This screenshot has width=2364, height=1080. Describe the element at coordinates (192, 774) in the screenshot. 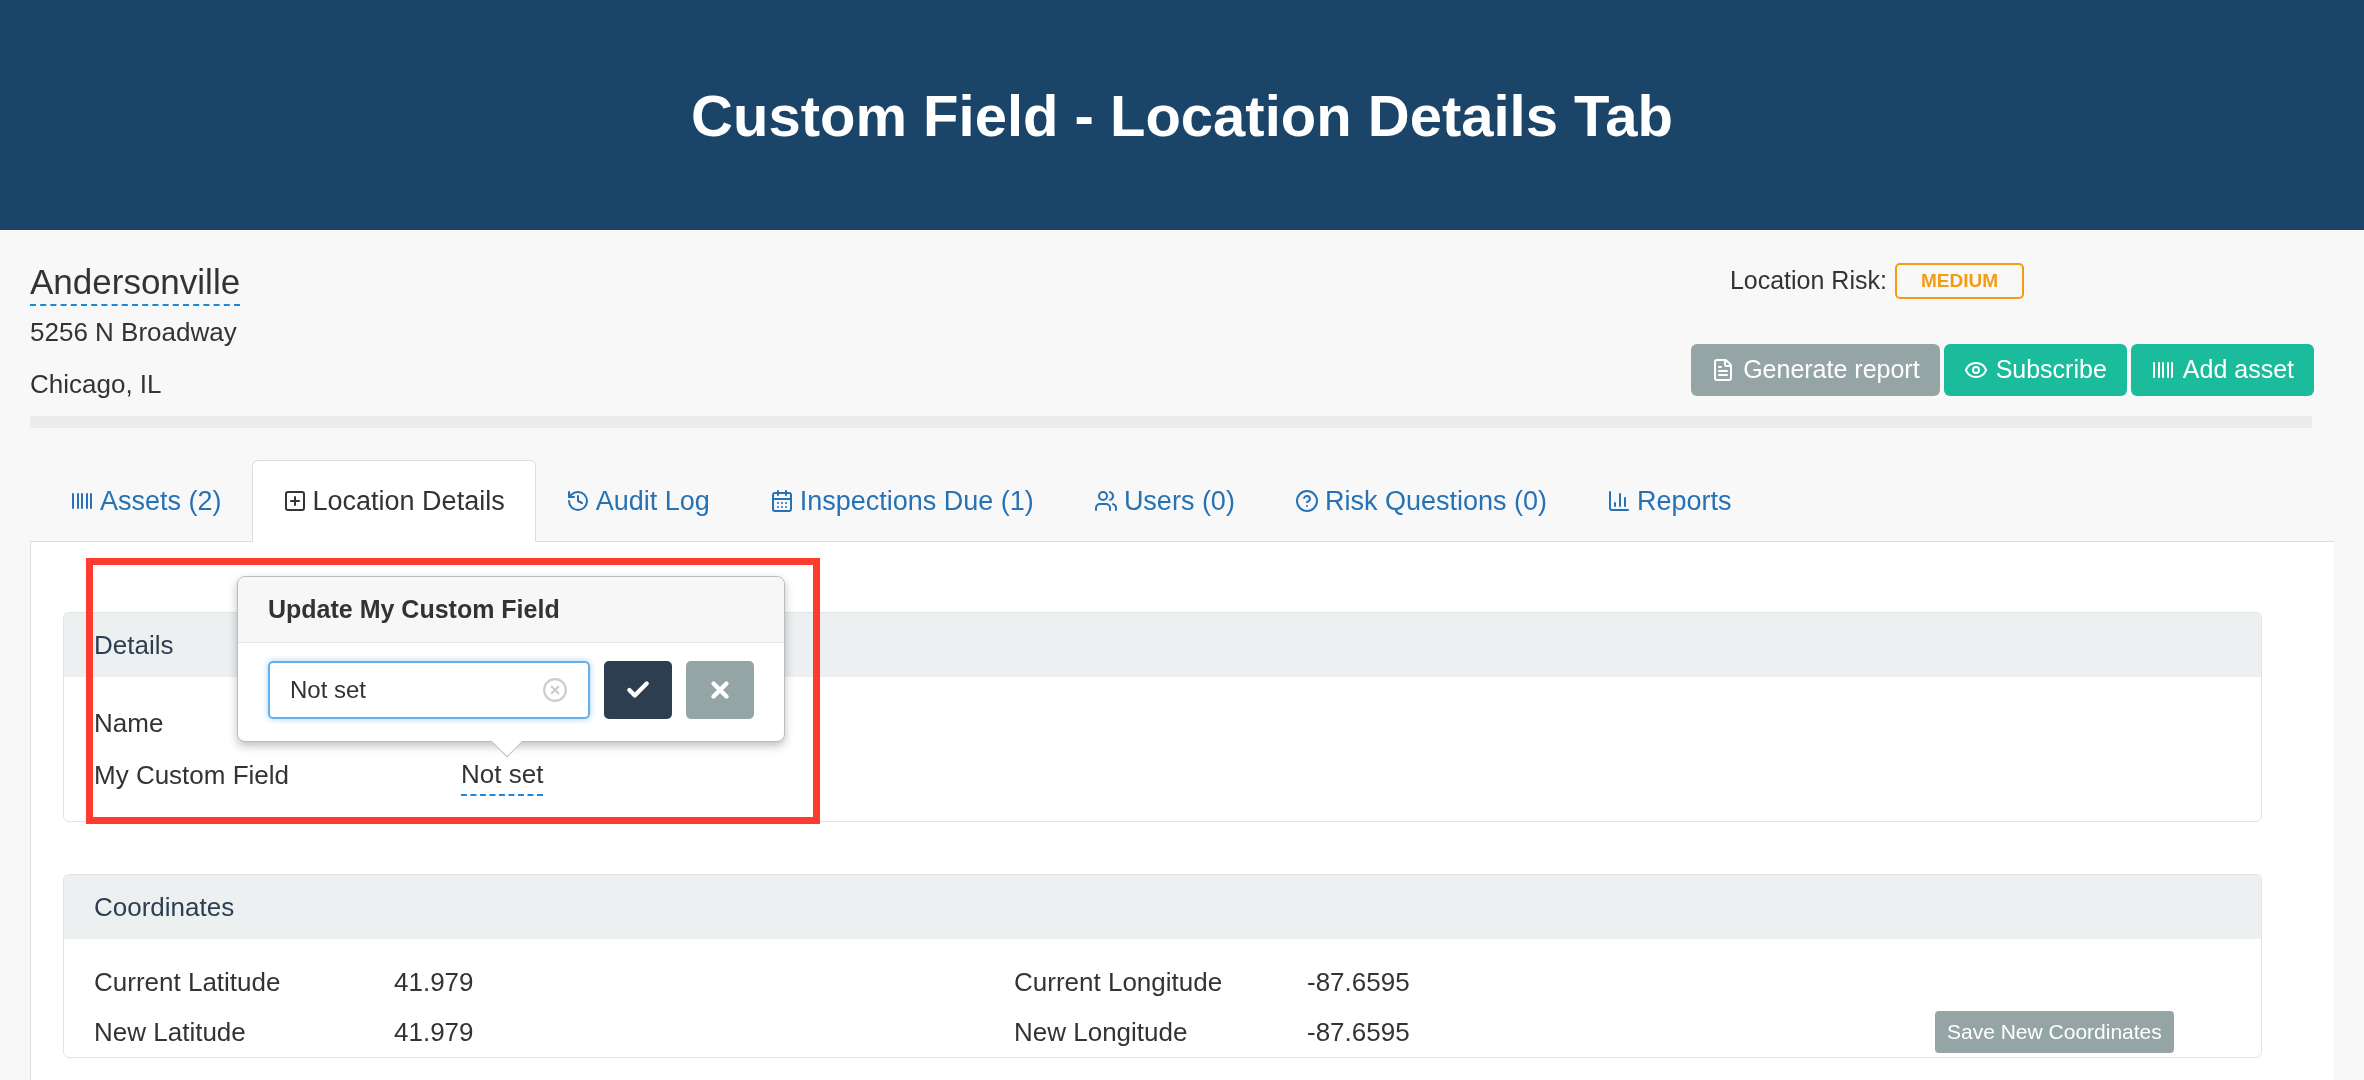

I see `field-label: My Custom Field` at that location.